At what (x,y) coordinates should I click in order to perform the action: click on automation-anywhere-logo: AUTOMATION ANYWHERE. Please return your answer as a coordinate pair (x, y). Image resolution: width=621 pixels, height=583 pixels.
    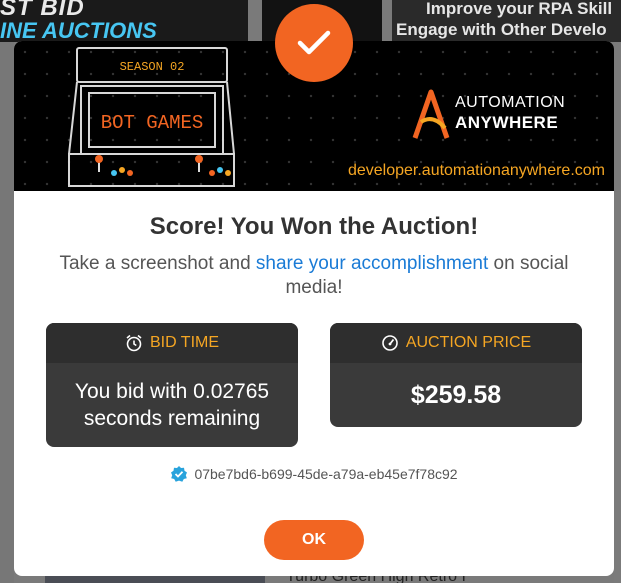
    Looking at the image, I should click on (511, 118).